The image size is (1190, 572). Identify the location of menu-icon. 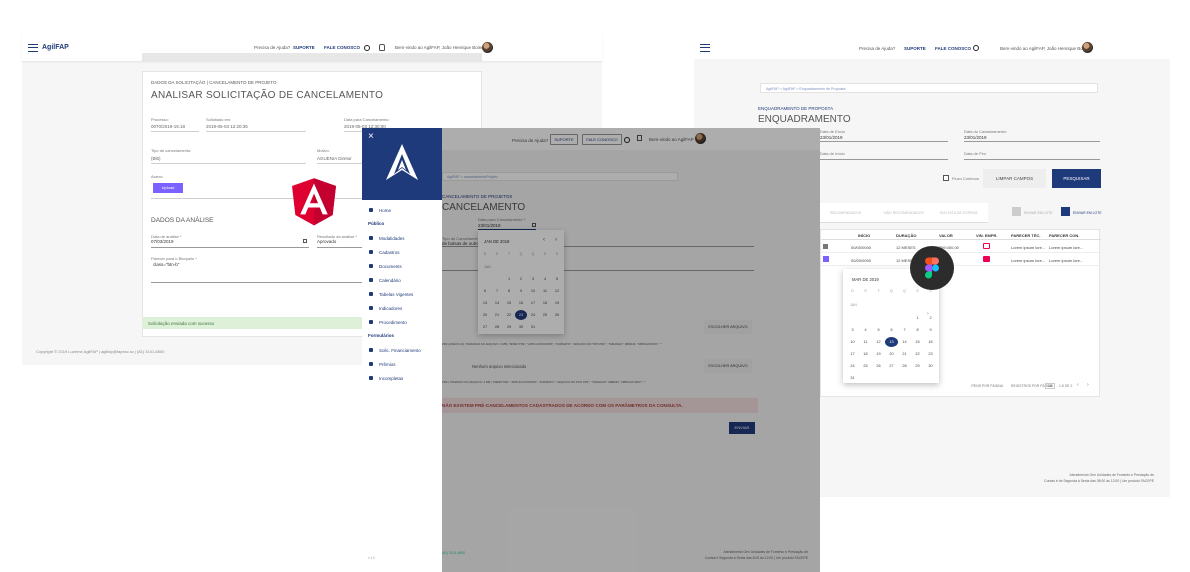
(825, 246).